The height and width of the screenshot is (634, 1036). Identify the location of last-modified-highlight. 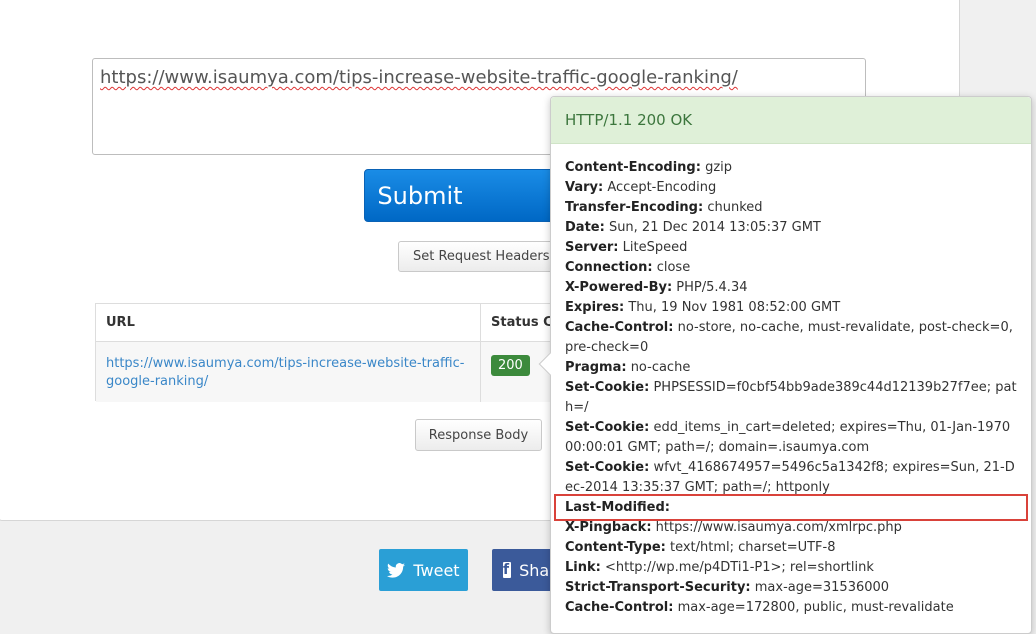
(791, 507).